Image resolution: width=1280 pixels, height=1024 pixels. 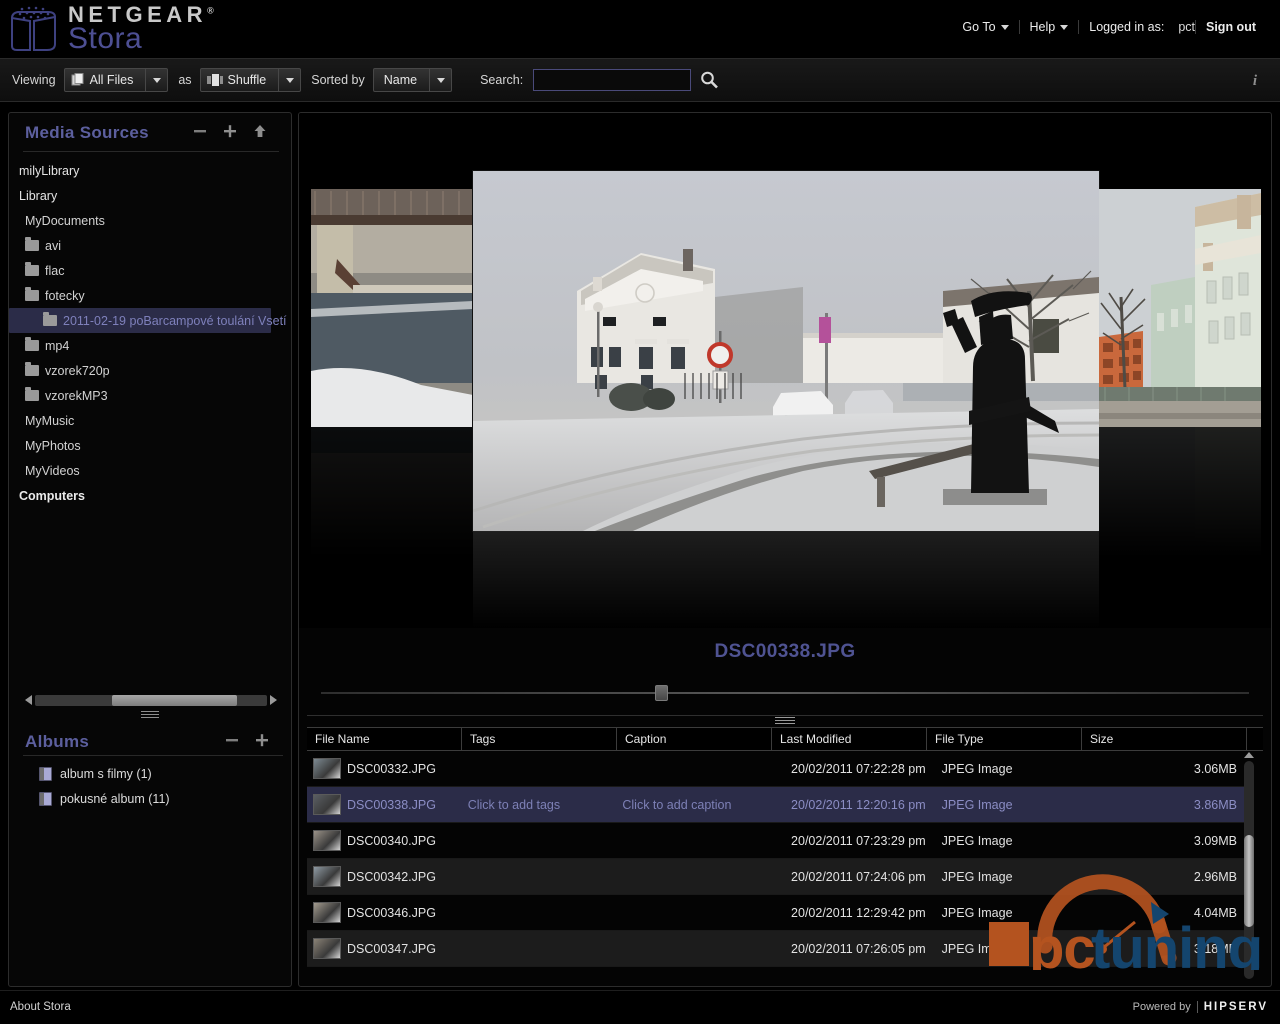 I want to click on tree-item: milyLibrary, so click(x=150, y=170).